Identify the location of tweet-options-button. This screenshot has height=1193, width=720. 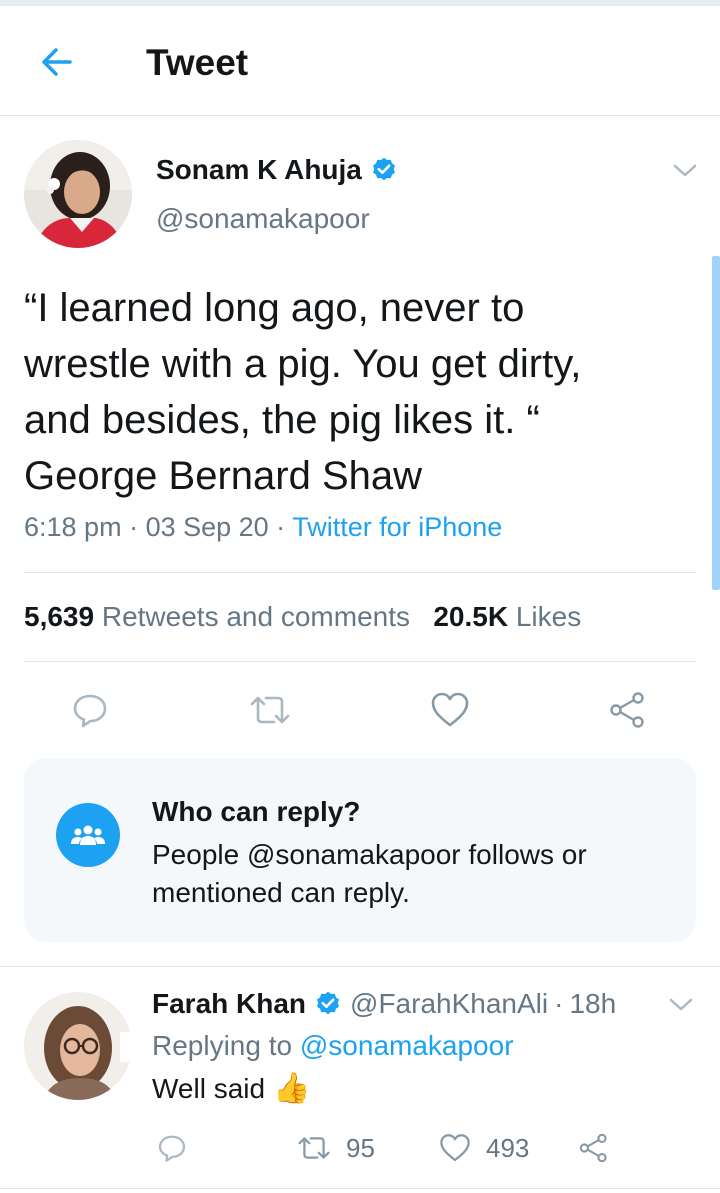
(685, 172).